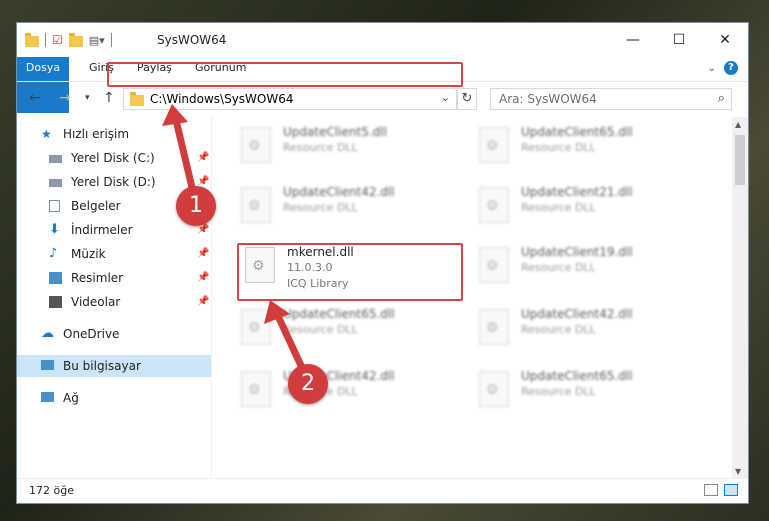  Describe the element at coordinates (114, 182) in the screenshot. I see `sidebar-item-disk-d: Yerel Disk (D:) 📌` at that location.